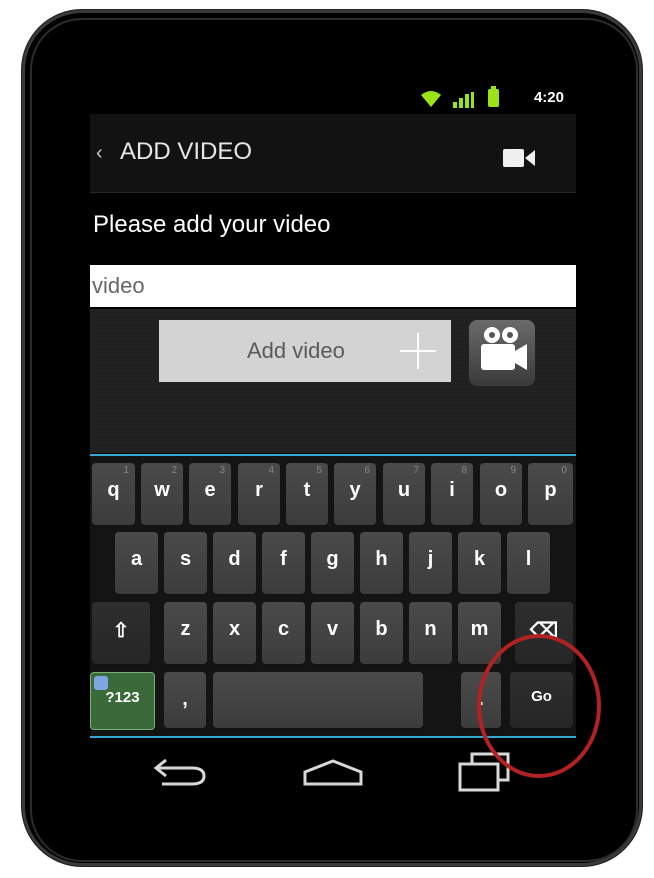 Image resolution: width=654 pixels, height=878 pixels. What do you see at coordinates (283, 633) in the screenshot?
I see `key-c: c` at bounding box center [283, 633].